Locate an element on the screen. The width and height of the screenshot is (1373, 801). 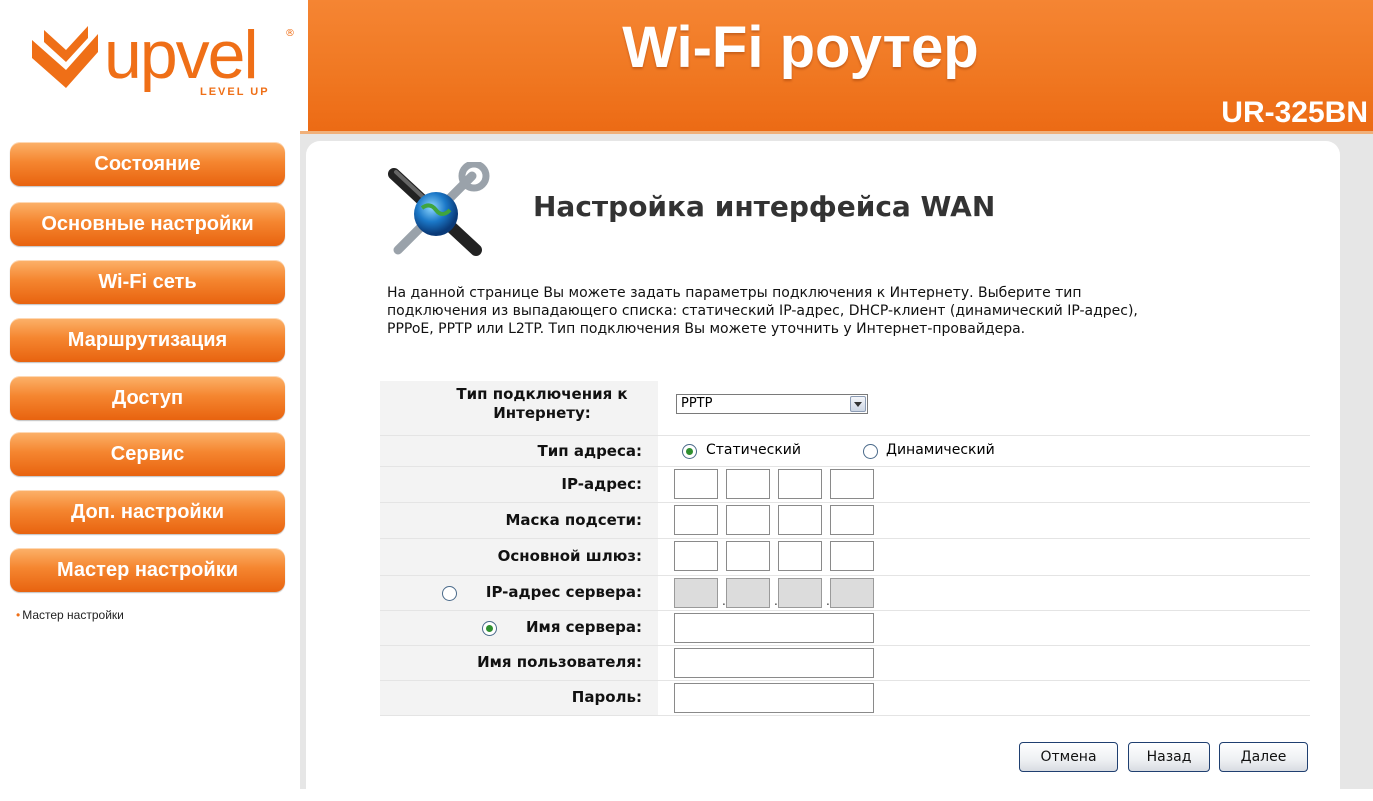
nav-access: Доступ is located at coordinates (147, 398).